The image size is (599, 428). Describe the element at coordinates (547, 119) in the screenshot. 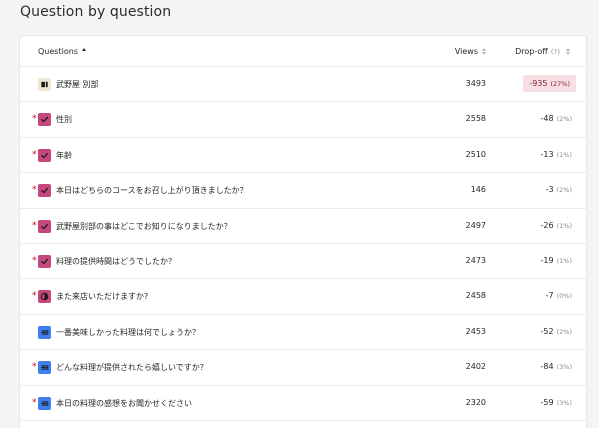

I see `dropoff-count: -48` at that location.